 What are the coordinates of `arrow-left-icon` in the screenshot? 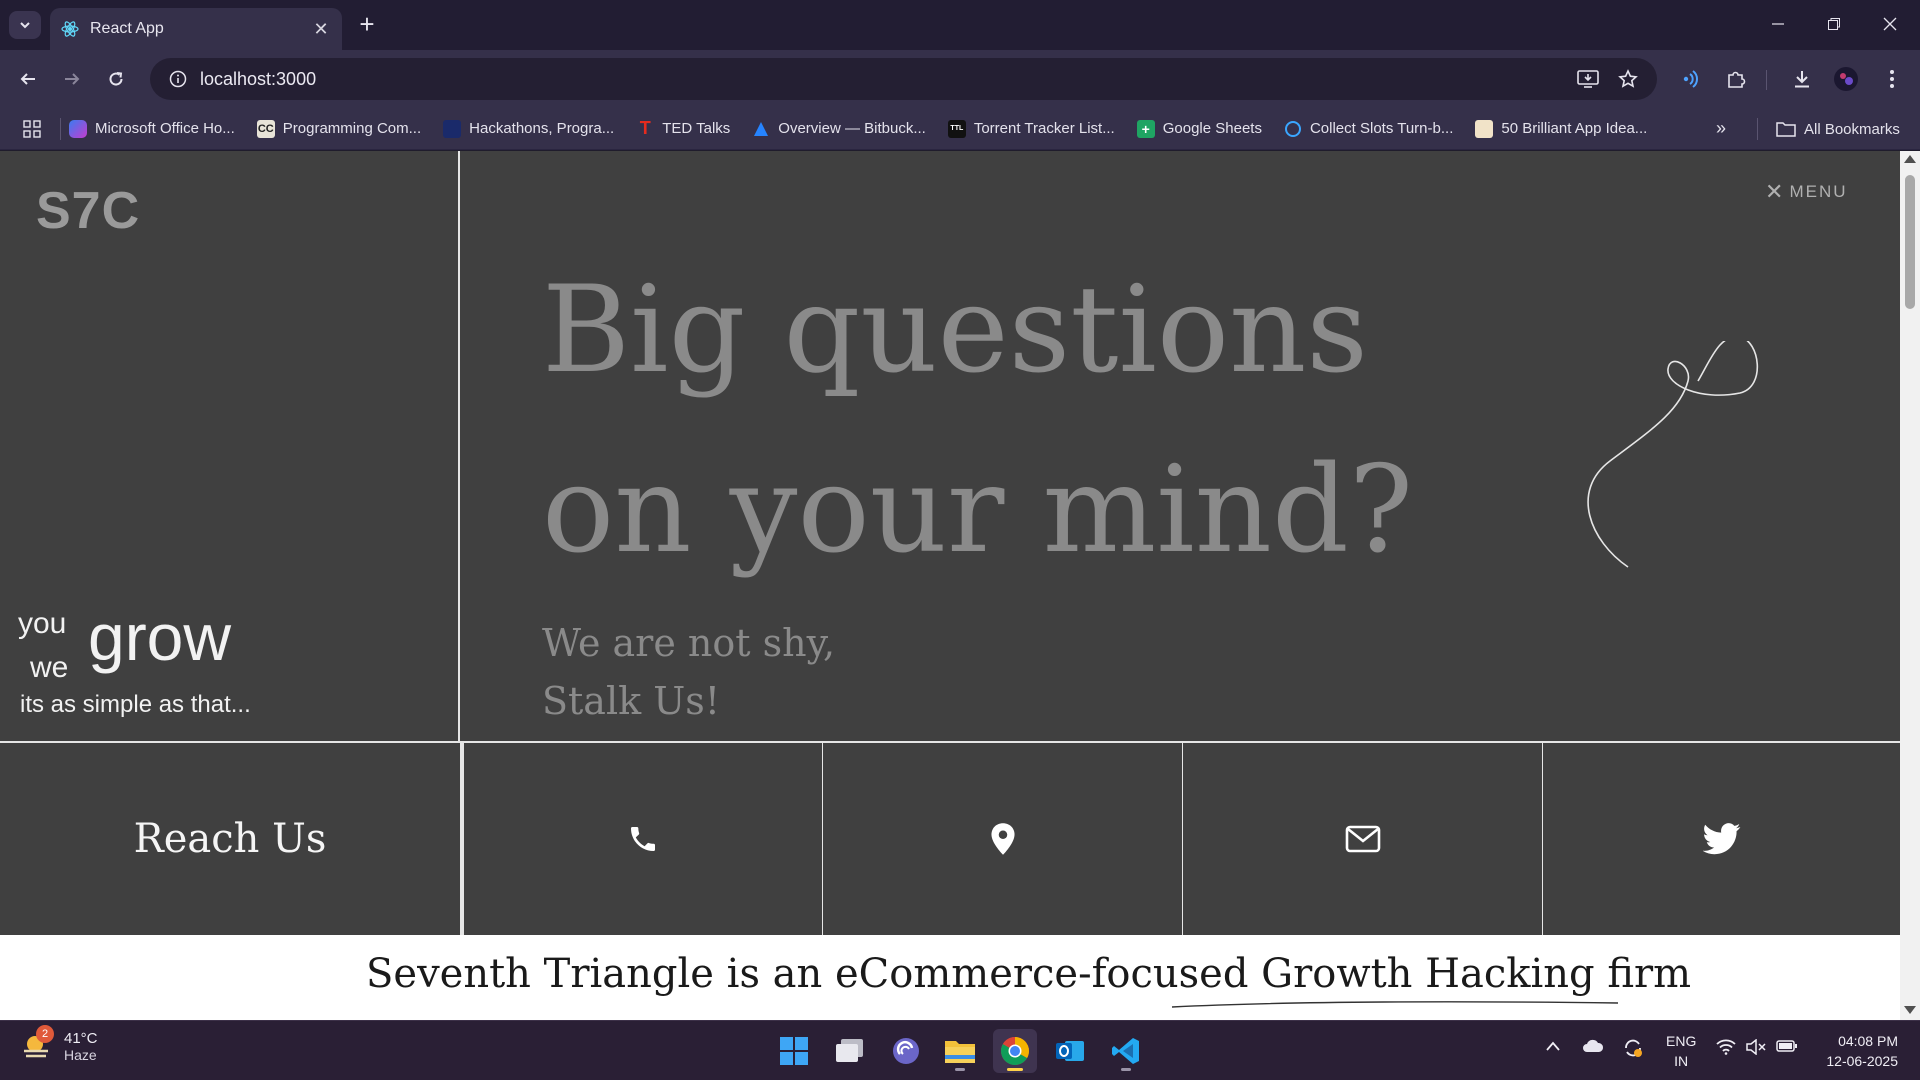 It's located at (27, 79).